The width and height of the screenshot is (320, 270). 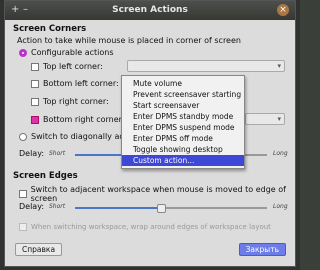 I want to click on bottom-left-corner-row: Bottom left corner:, so click(x=75, y=83).